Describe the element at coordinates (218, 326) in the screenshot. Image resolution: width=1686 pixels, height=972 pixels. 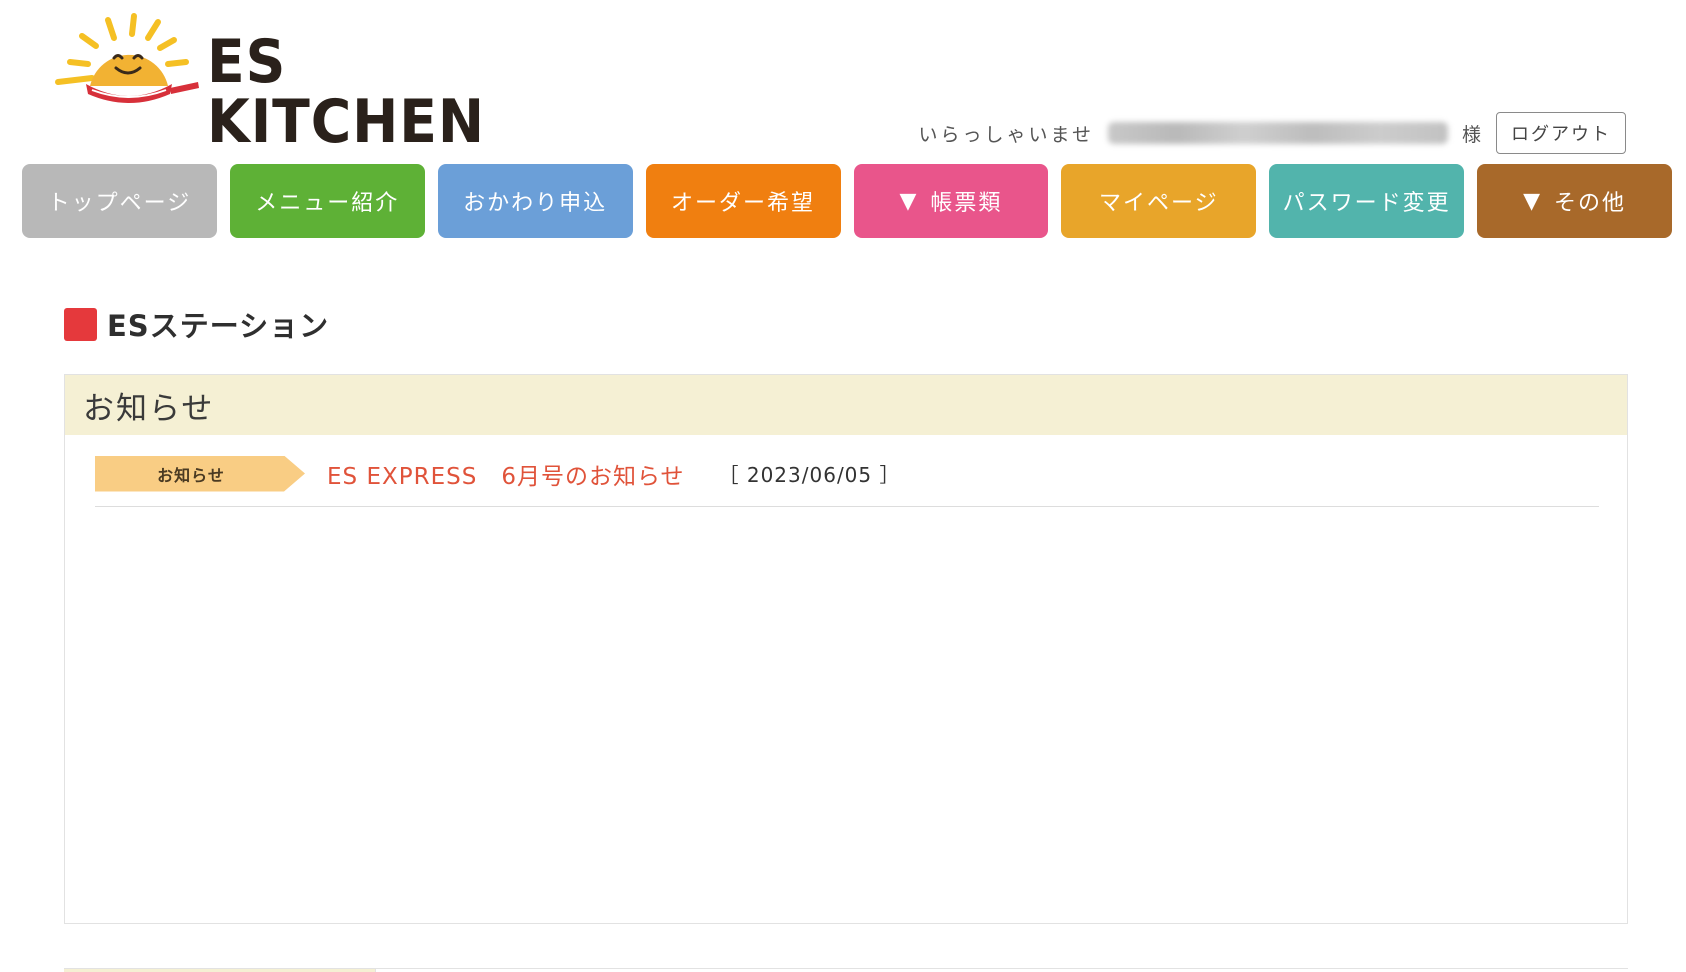
I see `section-title: ESステーション` at that location.